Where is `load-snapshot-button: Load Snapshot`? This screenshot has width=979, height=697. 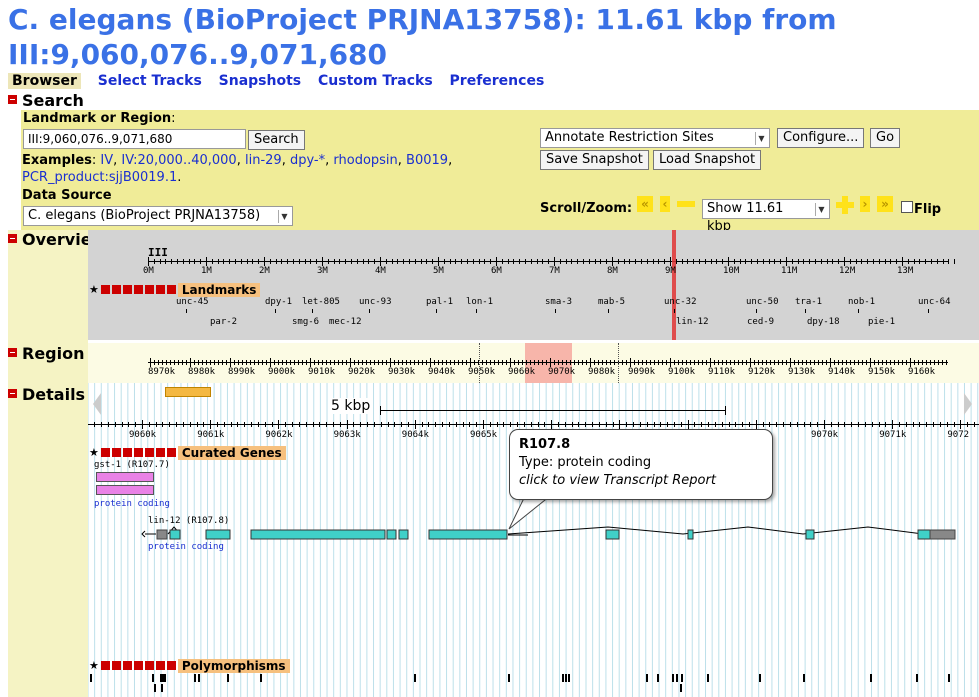 load-snapshot-button: Load Snapshot is located at coordinates (707, 160).